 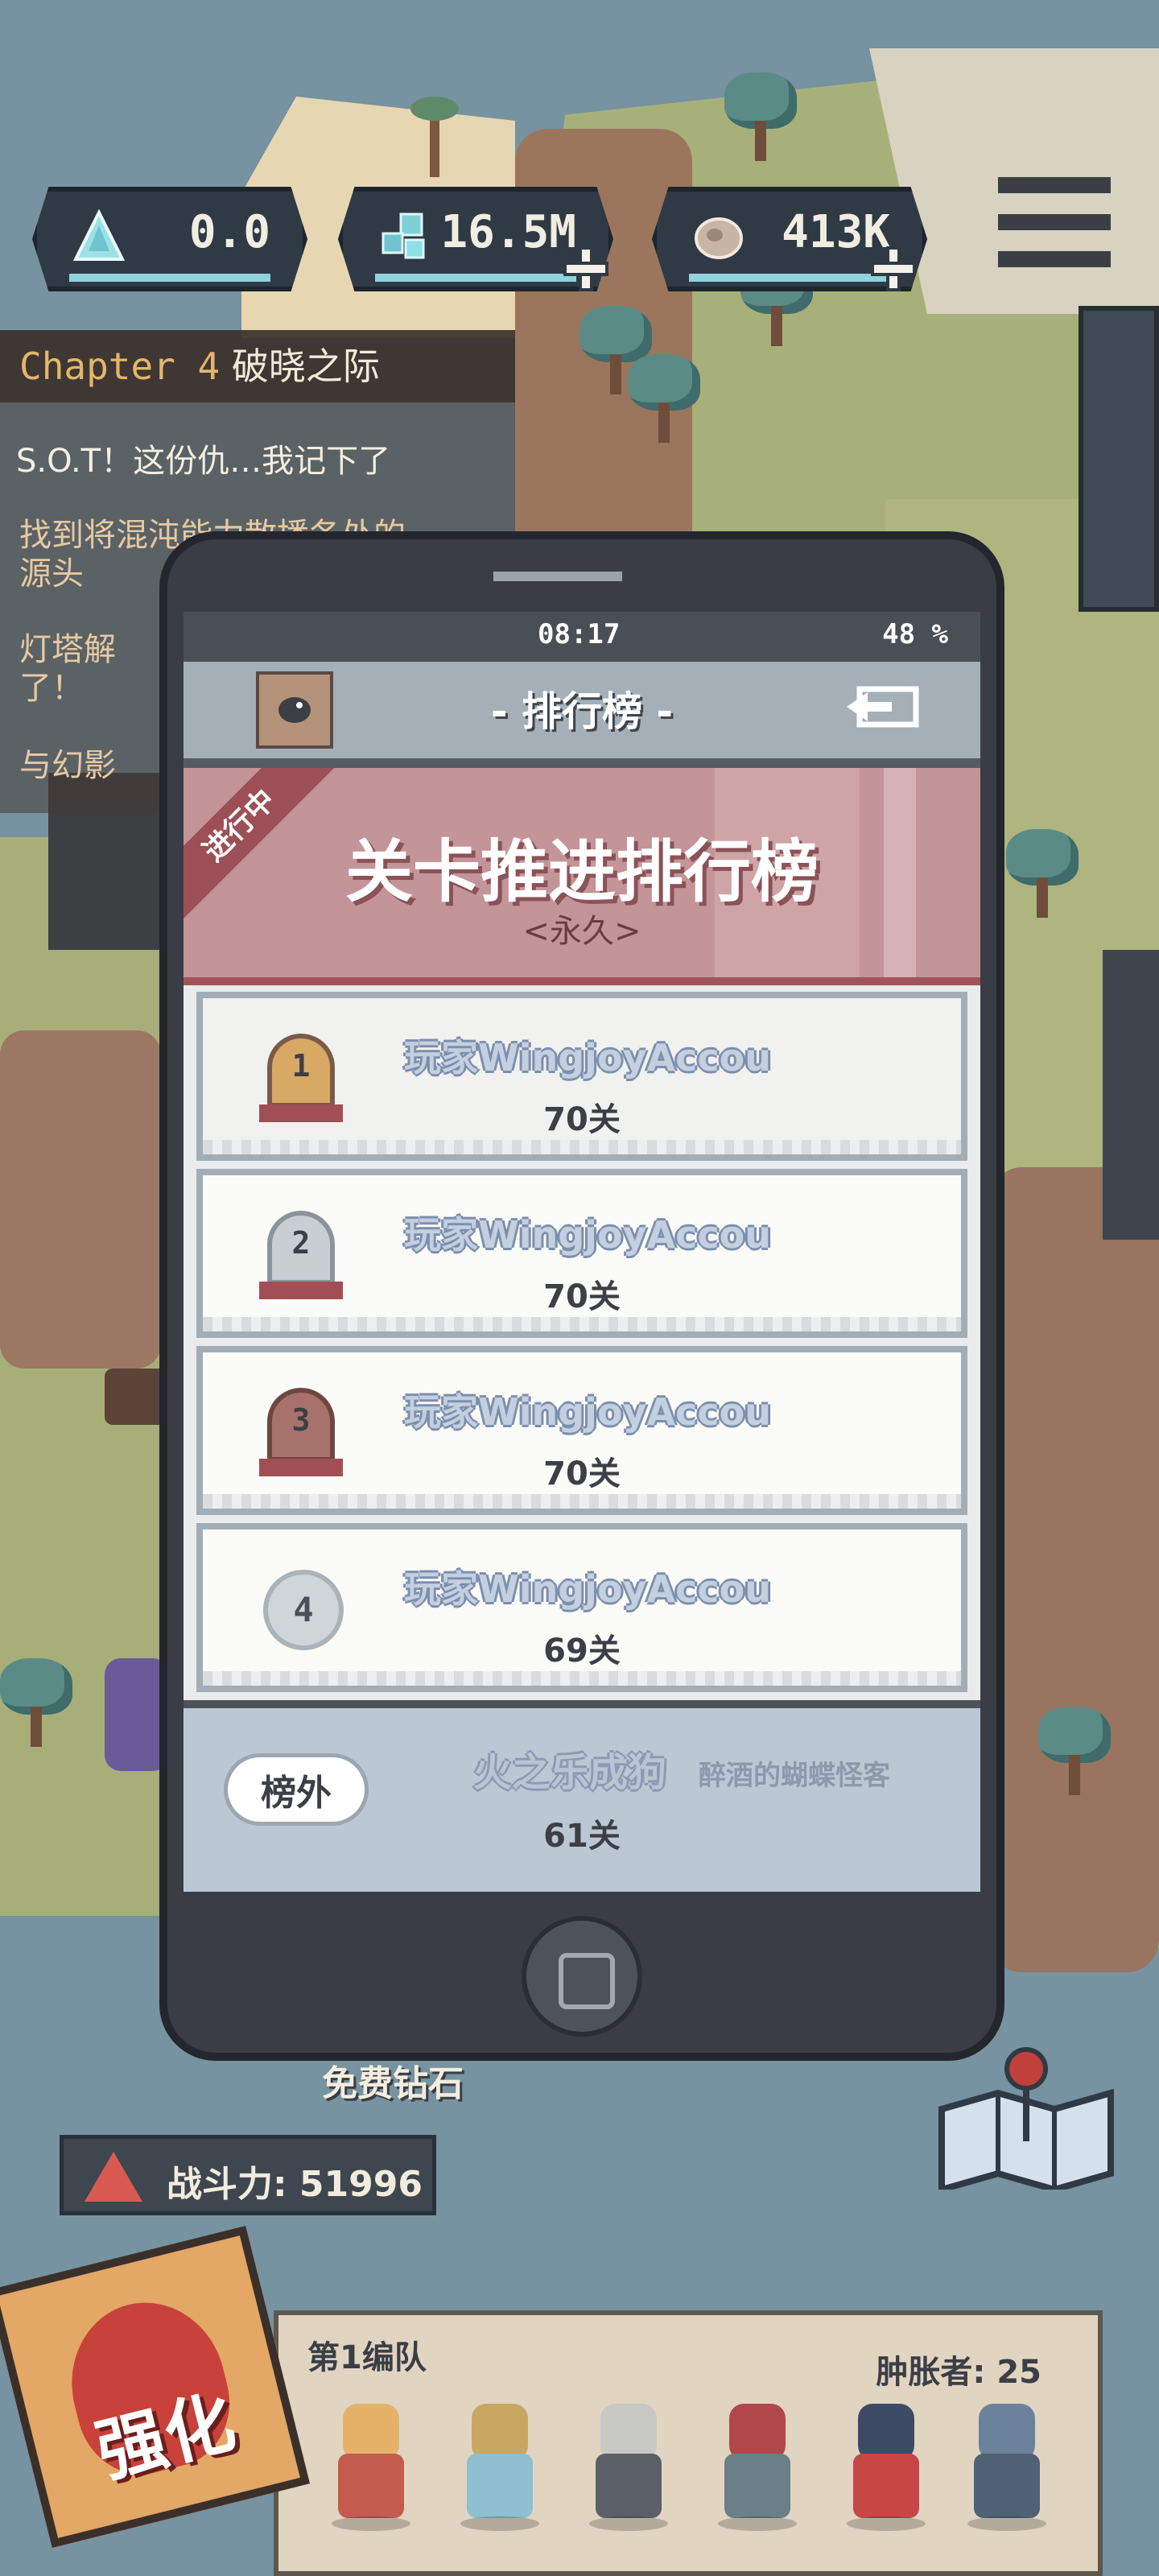 What do you see at coordinates (582, 1651) in the screenshot?
I see `player-level: 69关` at bounding box center [582, 1651].